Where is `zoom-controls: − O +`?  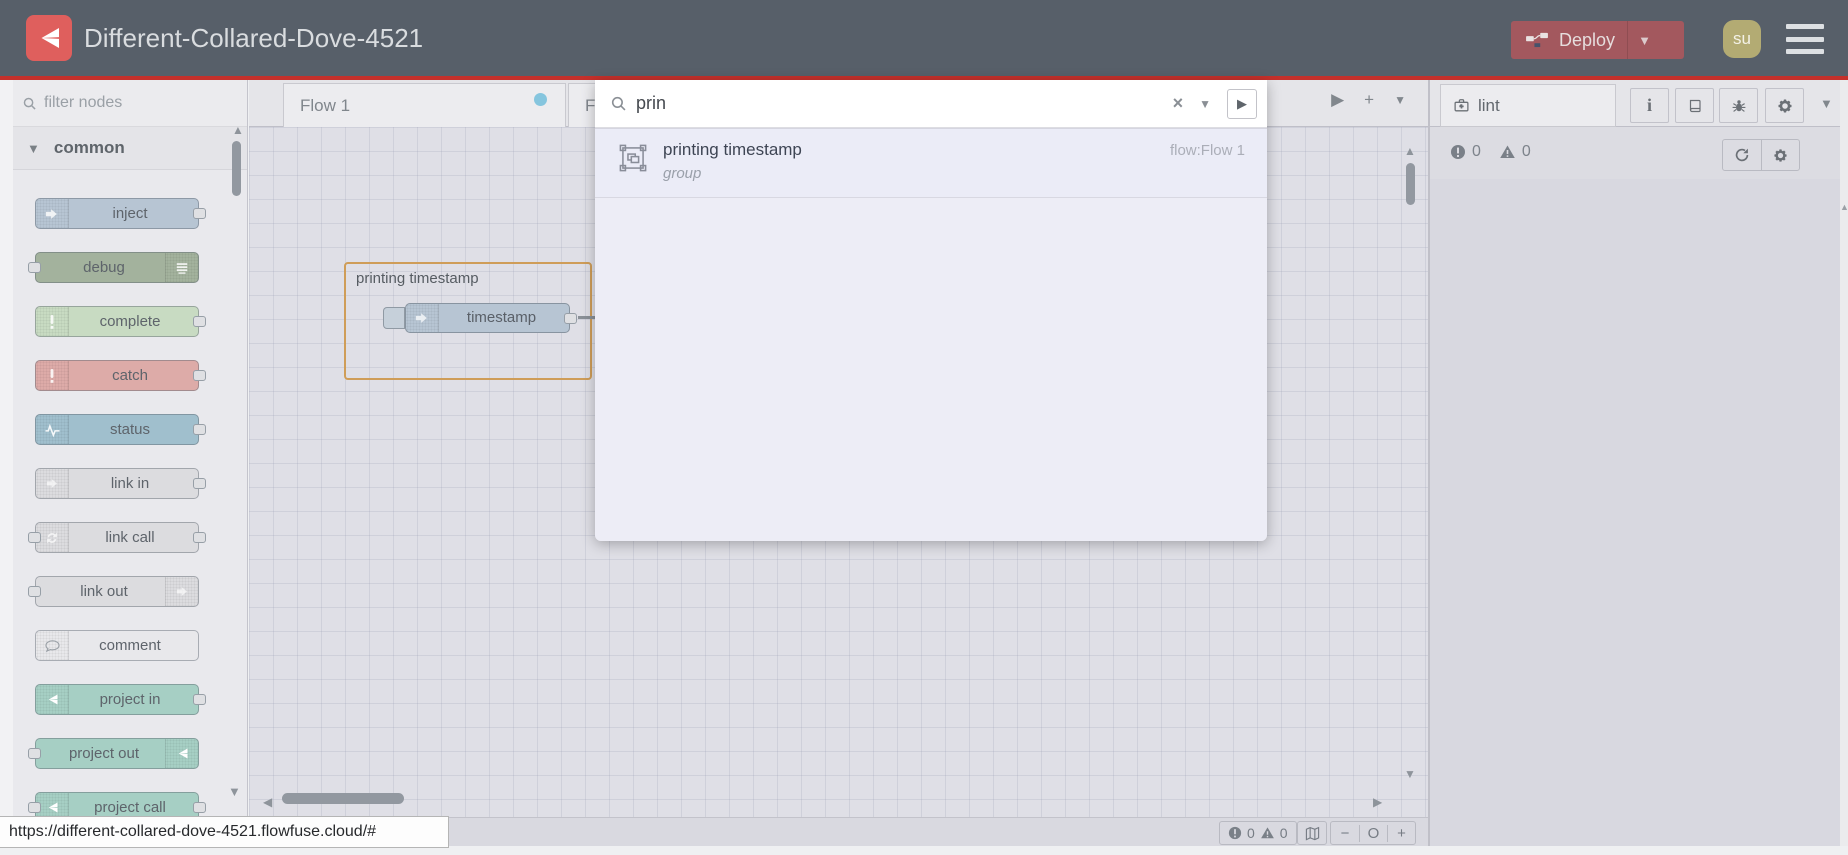 zoom-controls: − O + is located at coordinates (1373, 833).